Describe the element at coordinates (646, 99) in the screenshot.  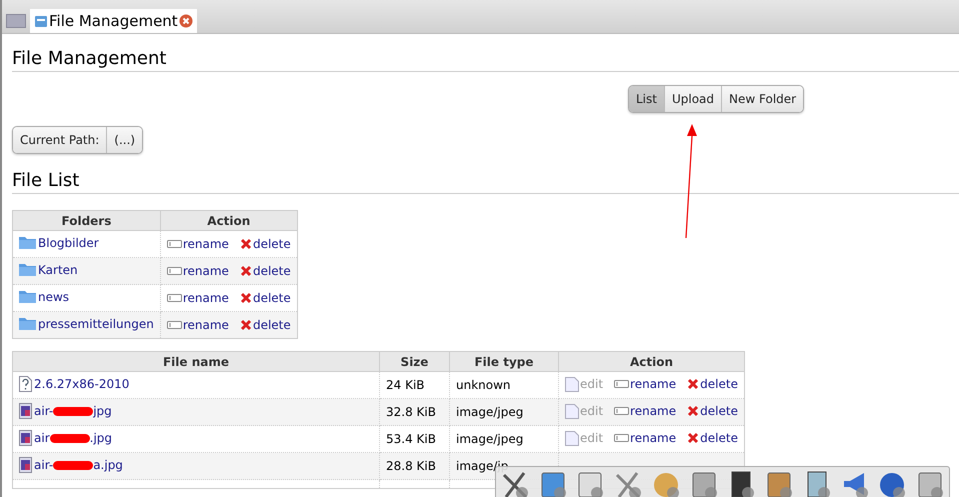
I see `view-button: List` at that location.